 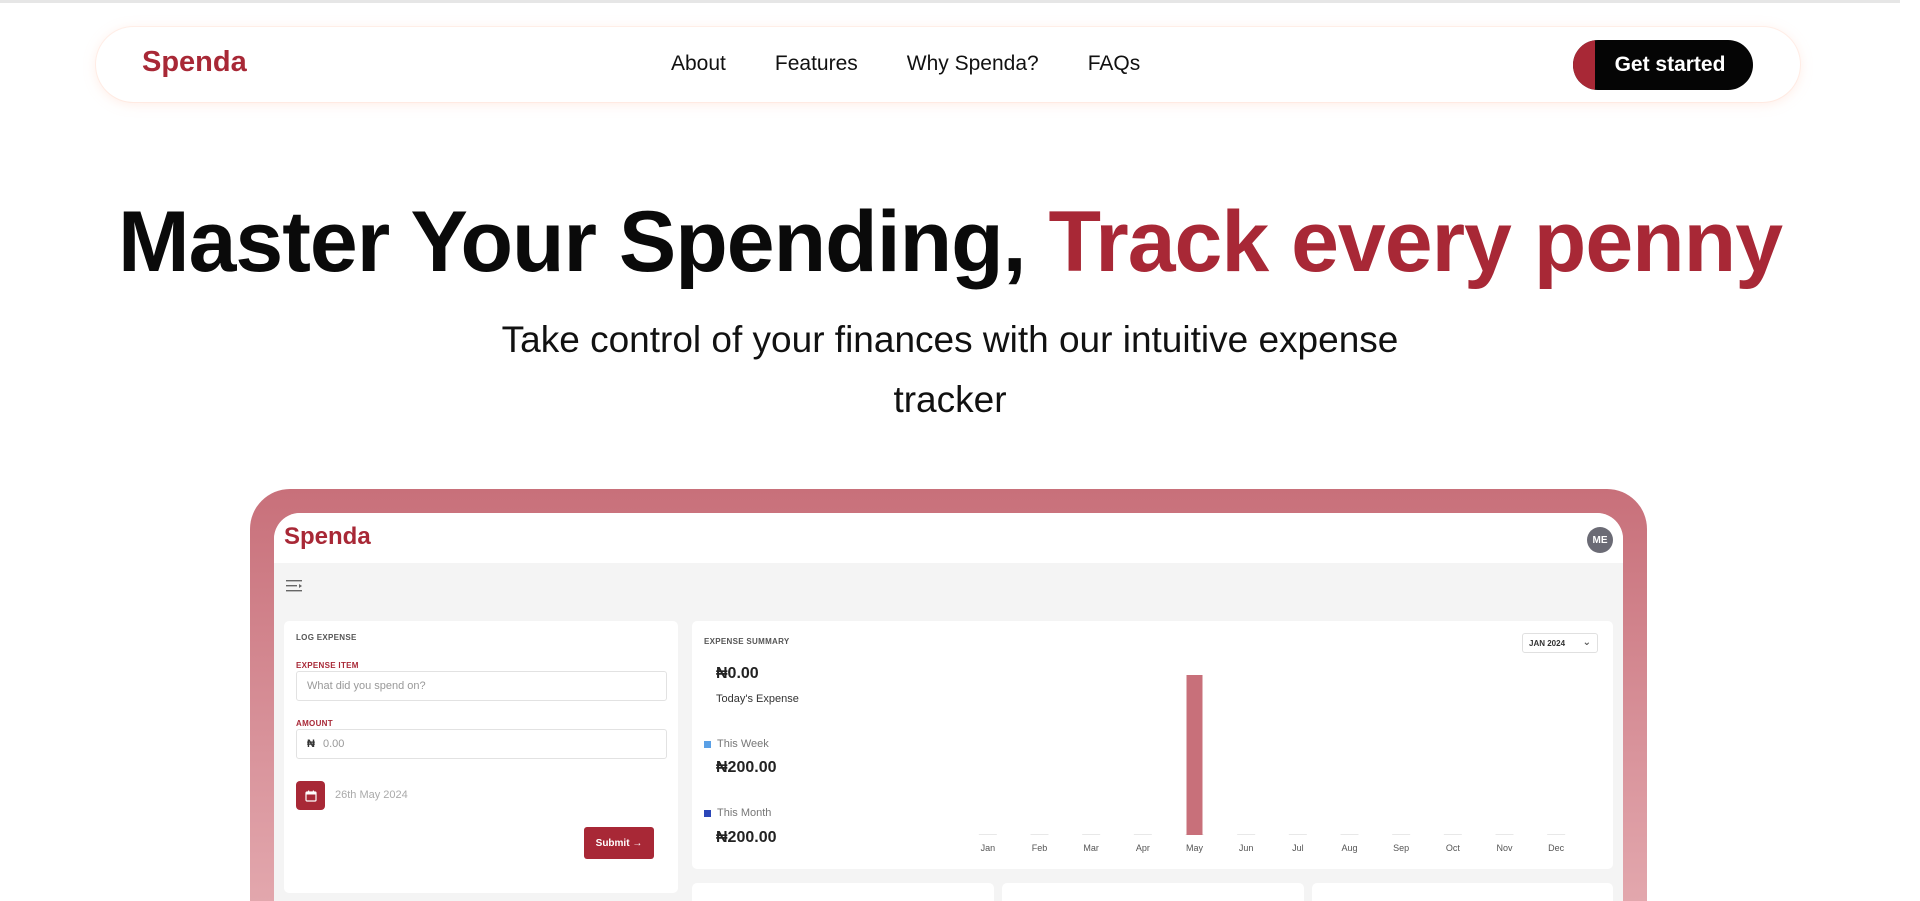 I want to click on this-week-legend: This Week, so click(x=736, y=744).